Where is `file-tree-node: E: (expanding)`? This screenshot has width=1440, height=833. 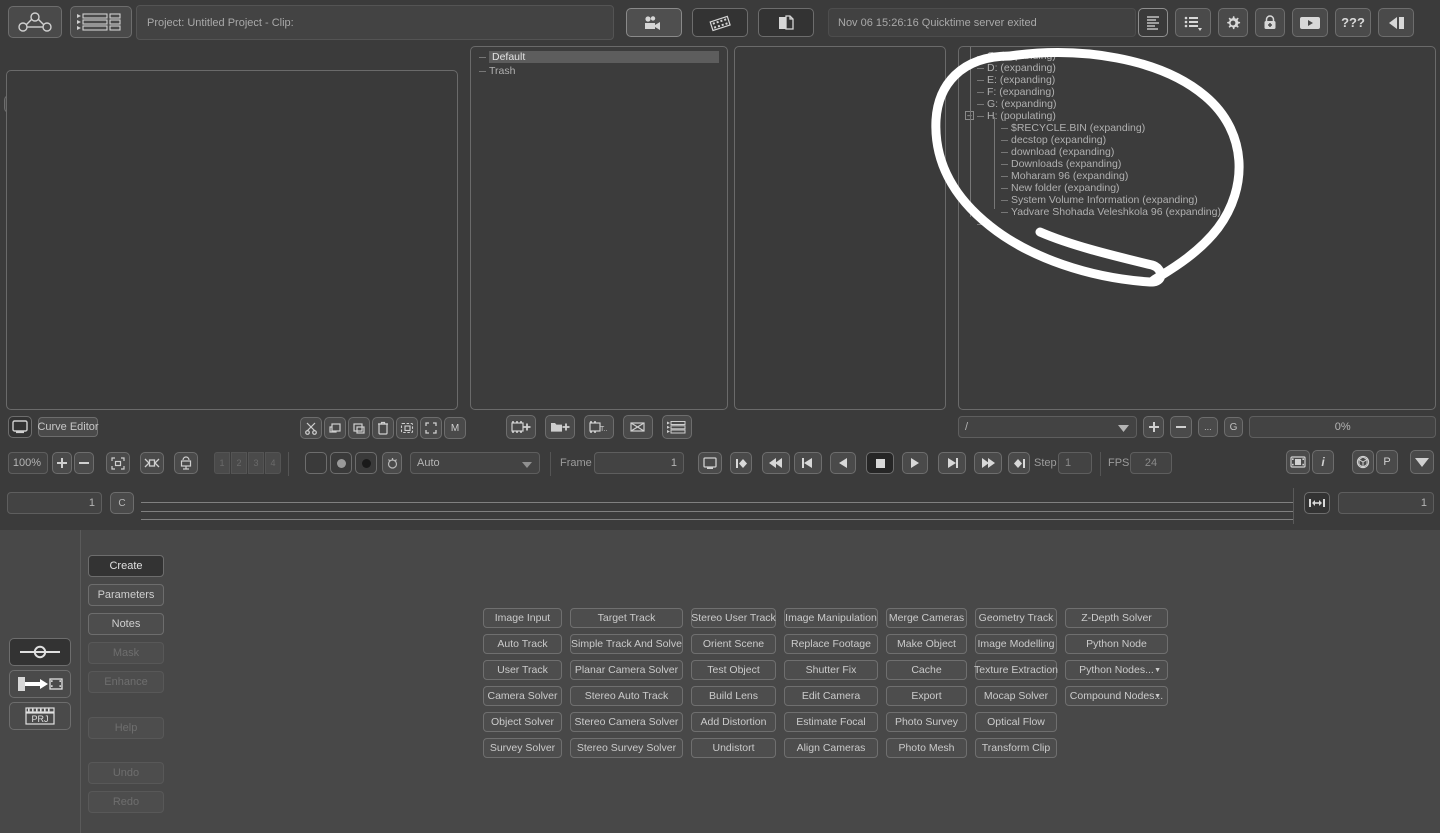 file-tree-node: E: (expanding) is located at coordinates (1201, 80).